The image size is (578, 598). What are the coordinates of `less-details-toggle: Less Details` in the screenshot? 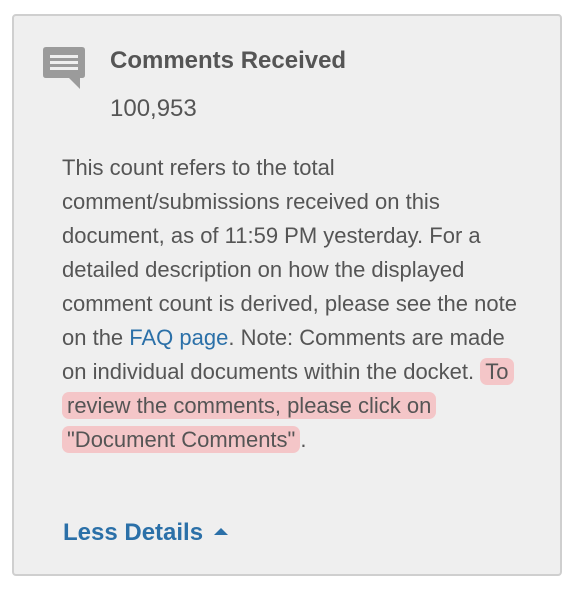 It's located at (146, 533).